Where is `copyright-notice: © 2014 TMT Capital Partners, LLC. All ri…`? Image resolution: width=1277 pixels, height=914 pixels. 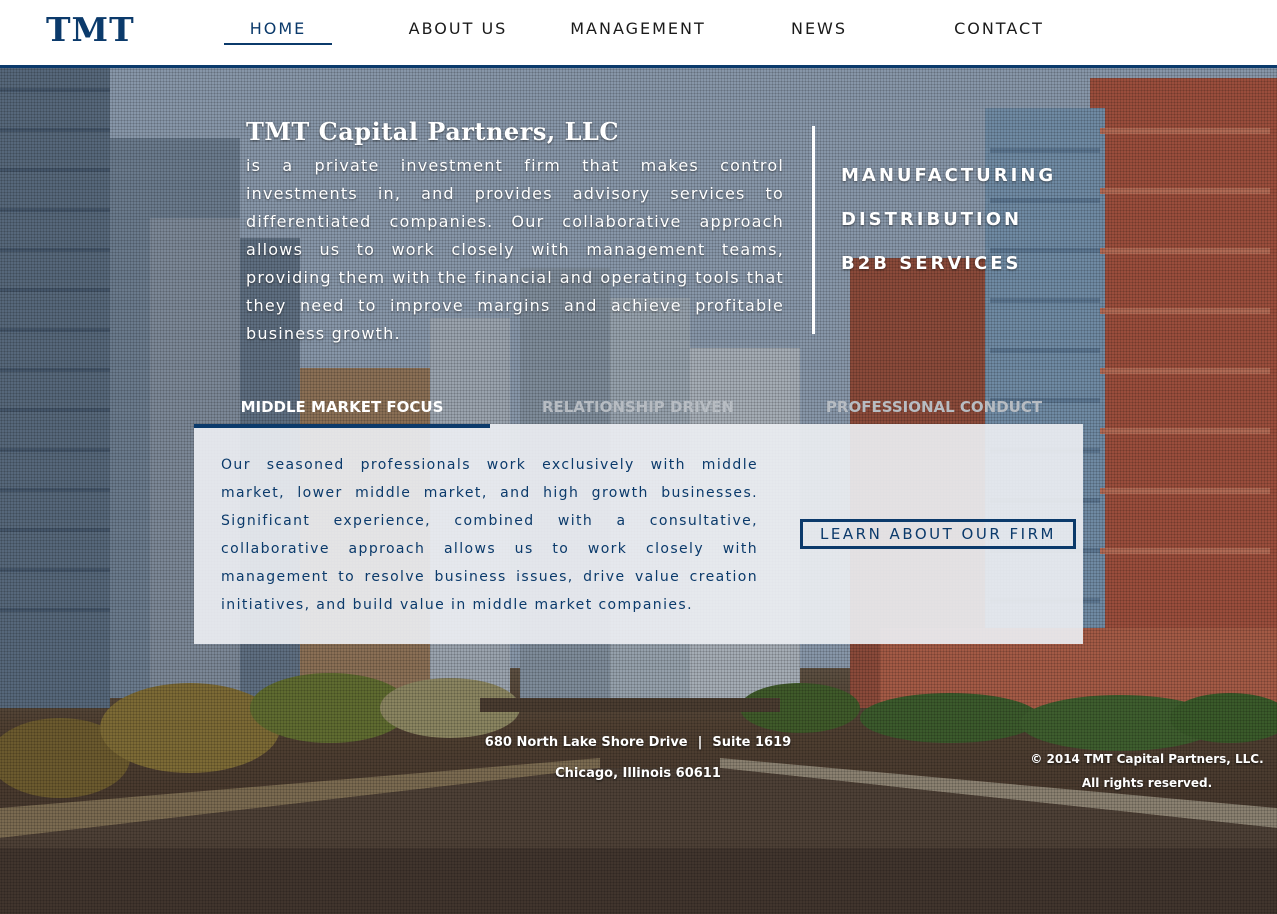
copyright-notice: © 2014 TMT Capital Partners, LLC. All ri… is located at coordinates (1147, 771).